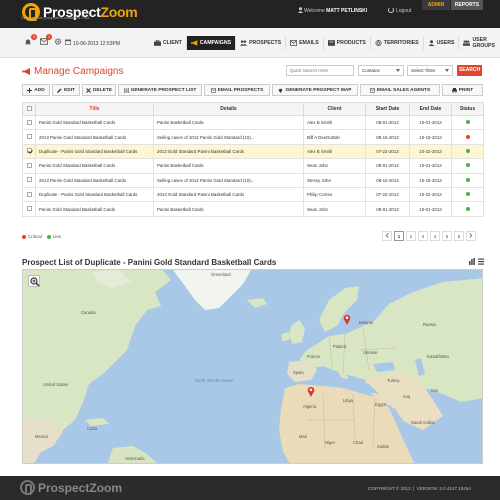 The height and width of the screenshot is (500, 500). I want to click on bell-icon, so click(28, 41).